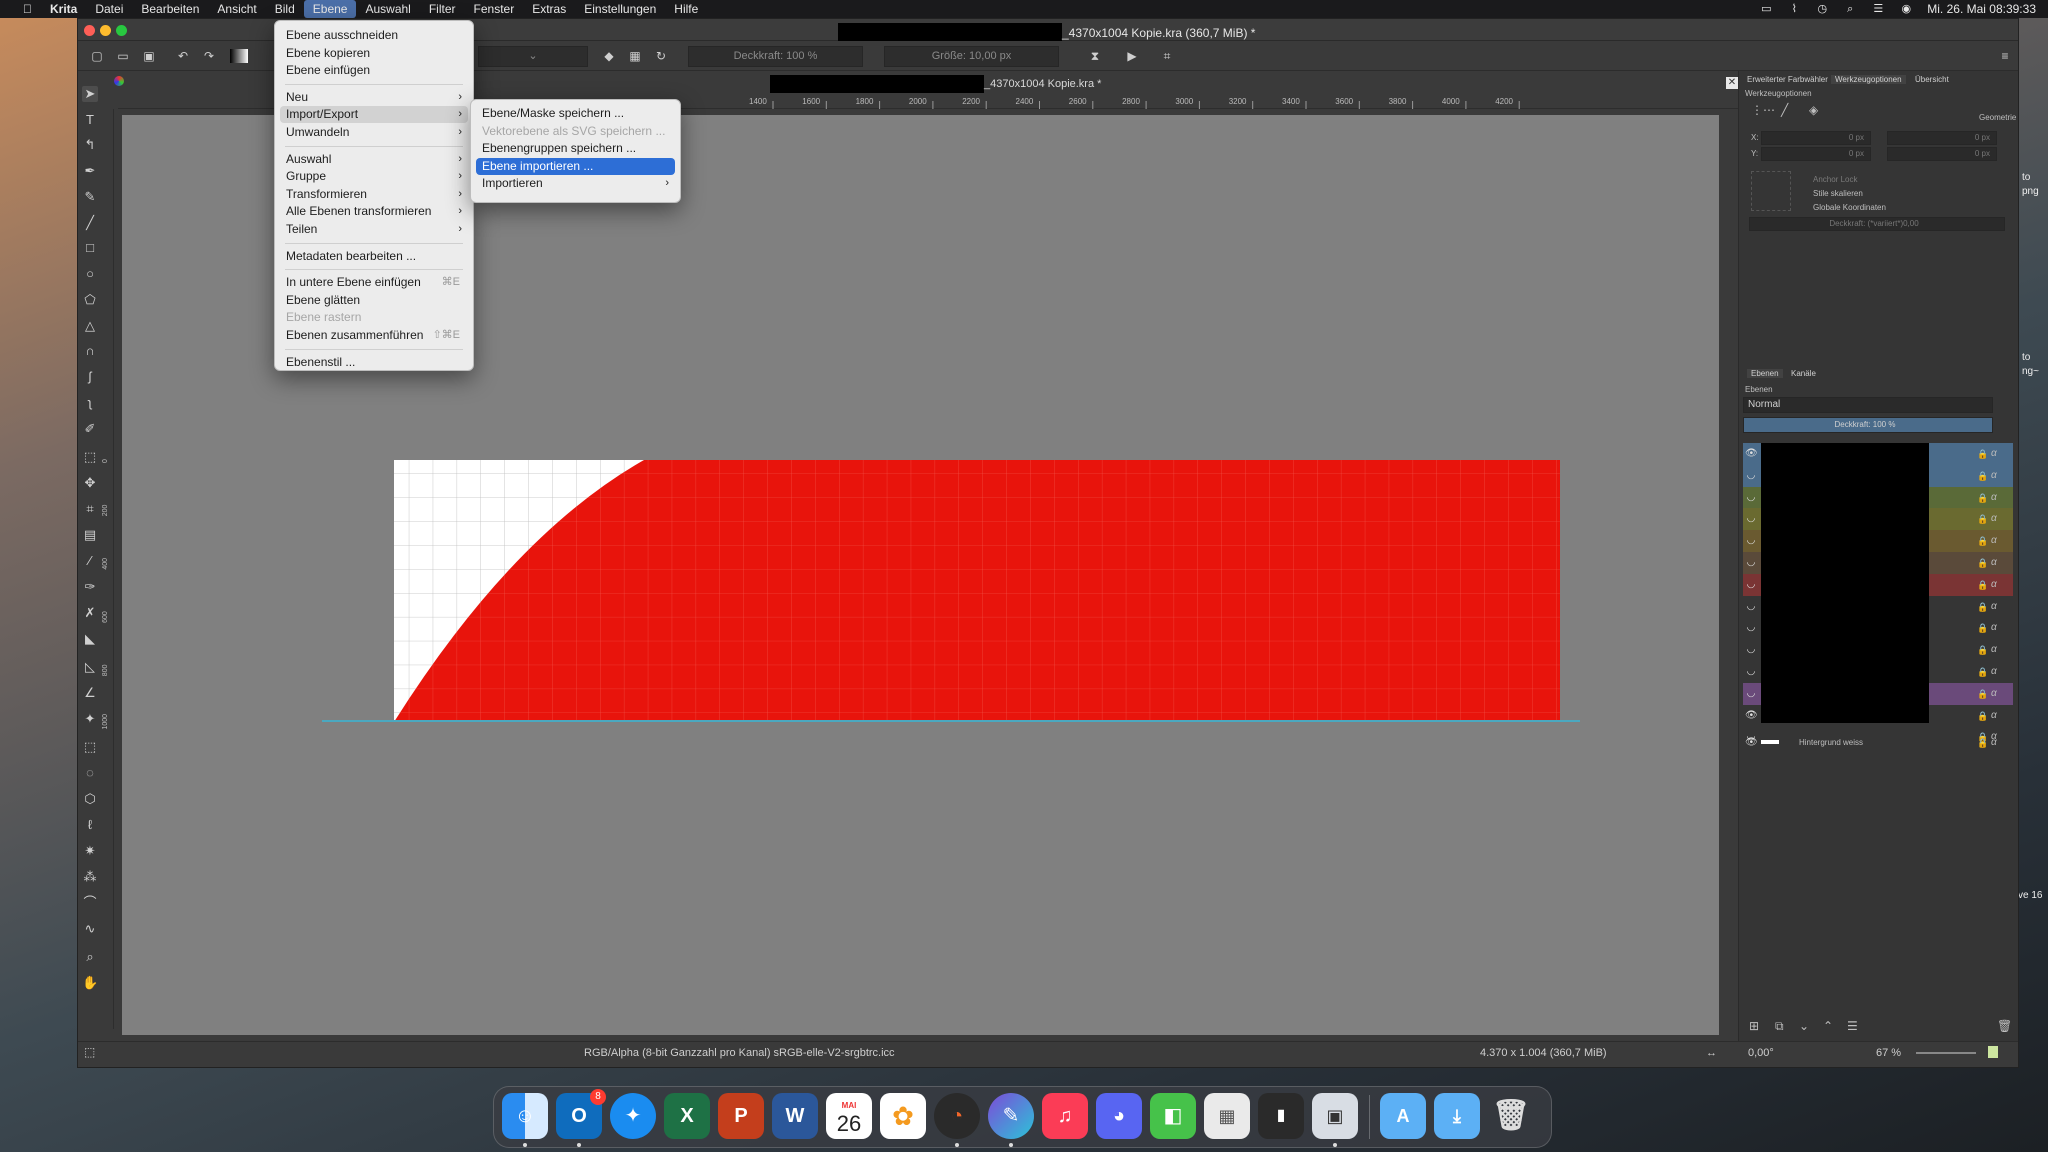 The width and height of the screenshot is (2048, 1152). Describe the element at coordinates (686, 9) in the screenshot. I see `menu-hilfe: Hilfe` at that location.